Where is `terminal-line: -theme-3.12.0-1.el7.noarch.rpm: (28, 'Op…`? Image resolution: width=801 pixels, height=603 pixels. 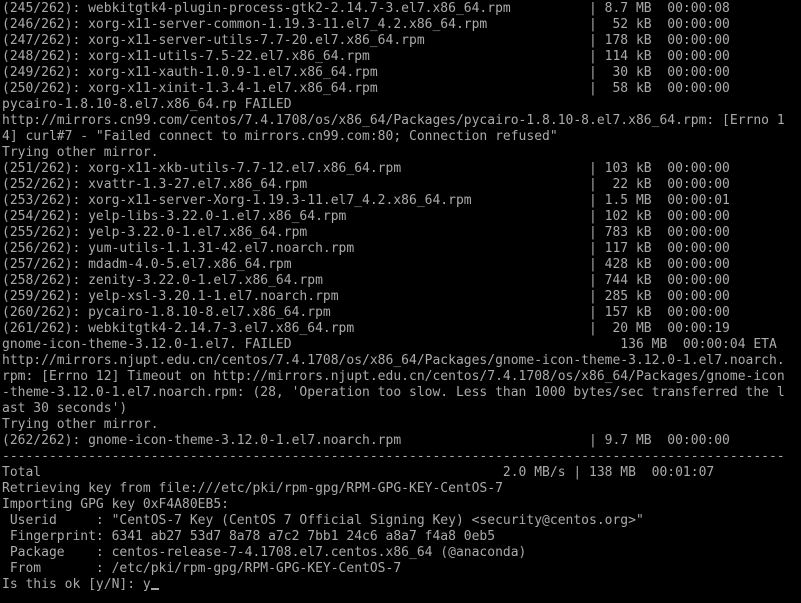 terminal-line: -theme-3.12.0-1.el7.noarch.rpm: (28, 'Op… is located at coordinates (393, 392).